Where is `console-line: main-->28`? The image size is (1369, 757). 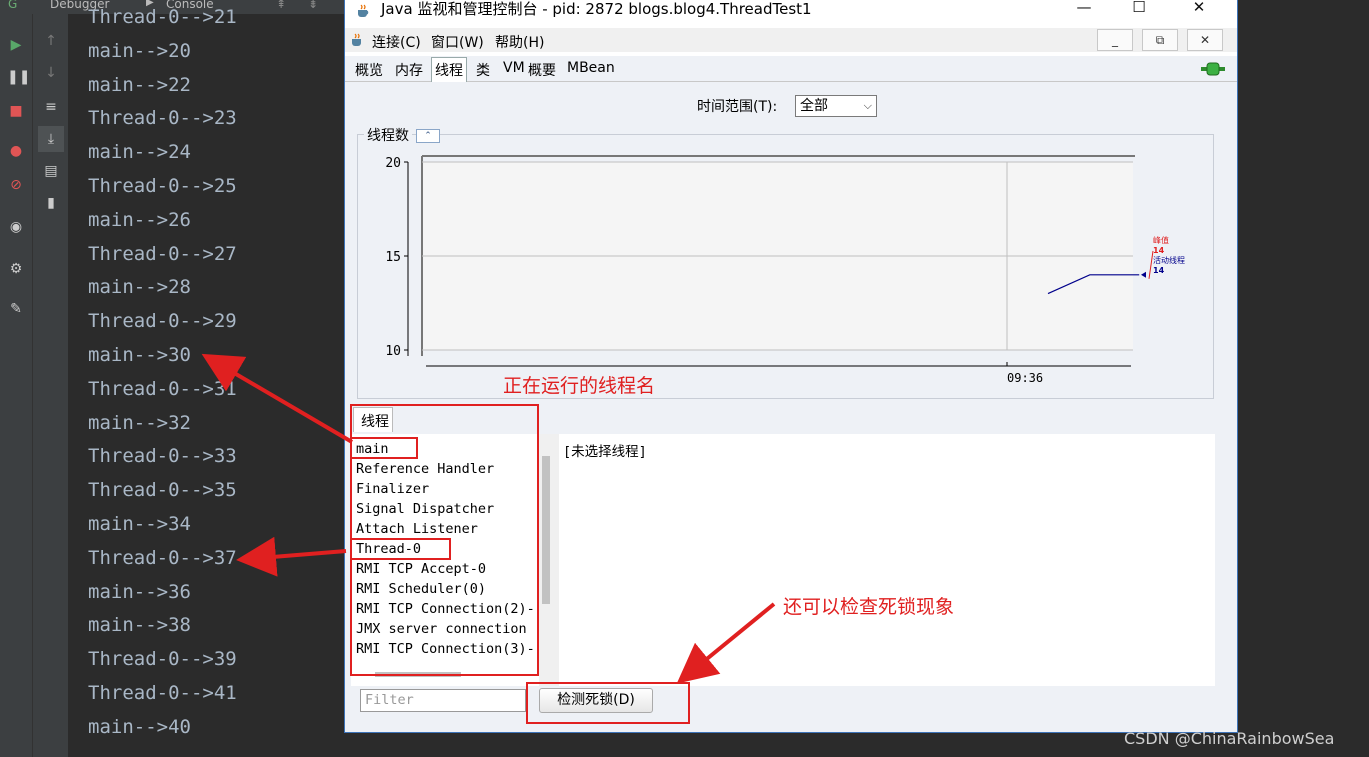 console-line: main-->28 is located at coordinates (139, 287).